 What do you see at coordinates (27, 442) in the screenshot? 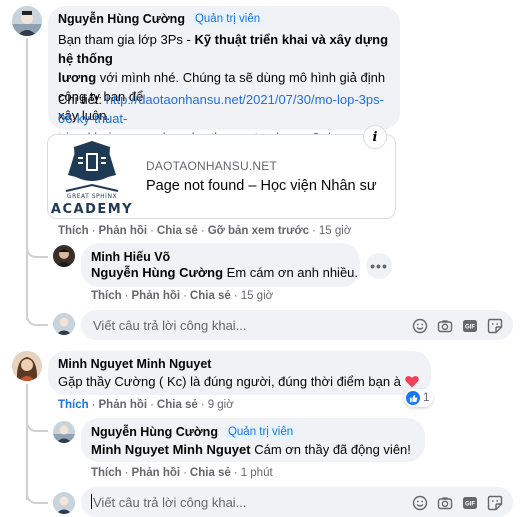
I see `thread-line-comment2` at bounding box center [27, 442].